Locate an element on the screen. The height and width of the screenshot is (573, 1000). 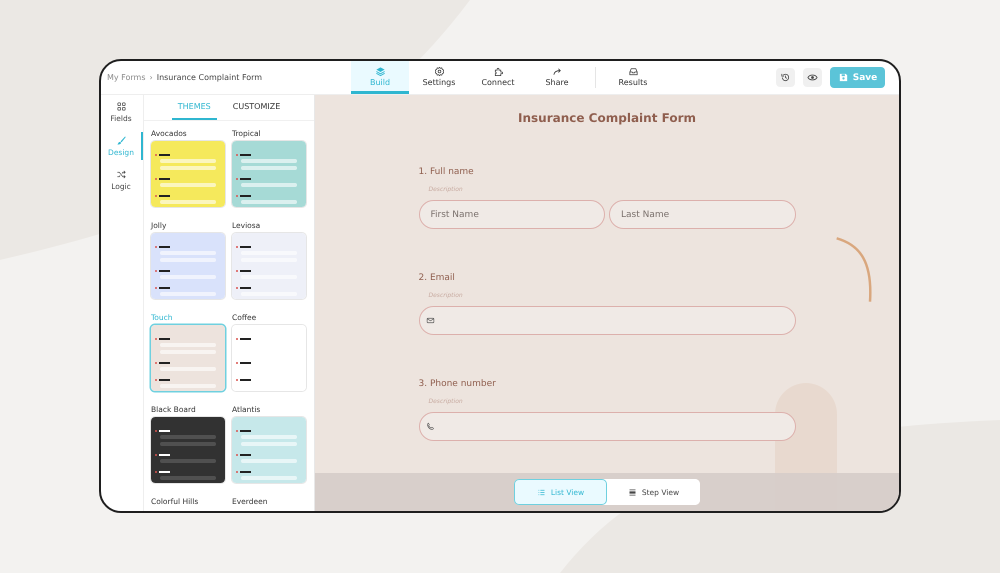
list-icon is located at coordinates (541, 492).